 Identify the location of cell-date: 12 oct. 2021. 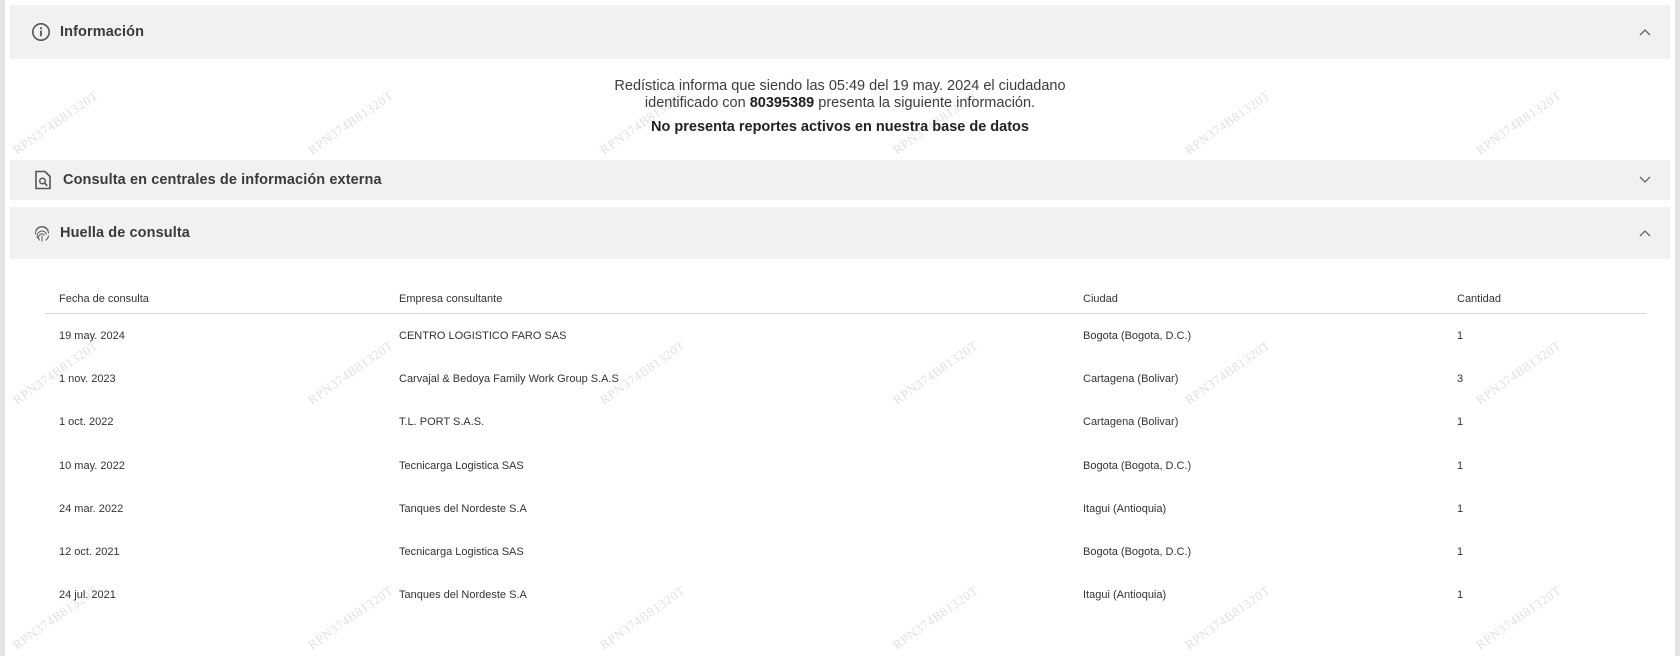
(89, 552).